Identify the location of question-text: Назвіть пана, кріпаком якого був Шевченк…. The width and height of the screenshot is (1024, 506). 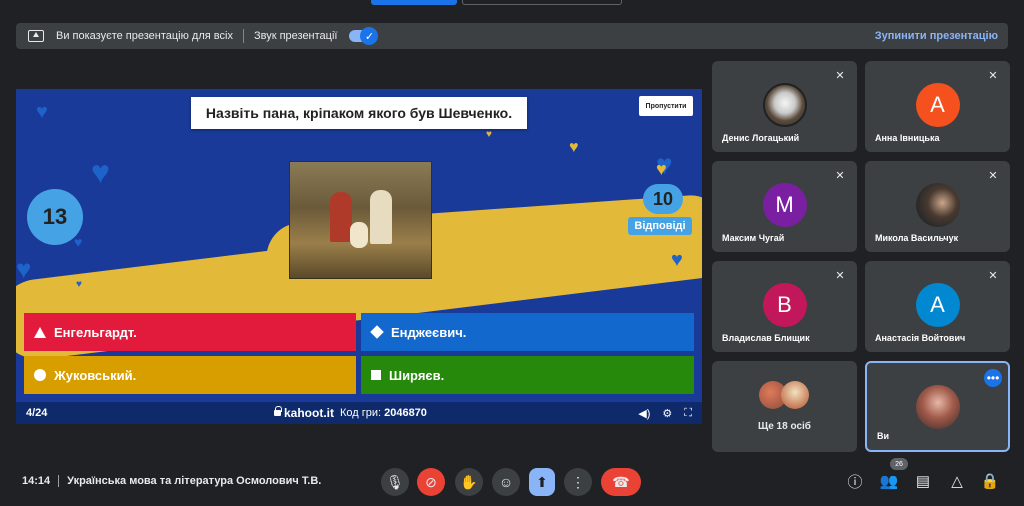
(359, 113).